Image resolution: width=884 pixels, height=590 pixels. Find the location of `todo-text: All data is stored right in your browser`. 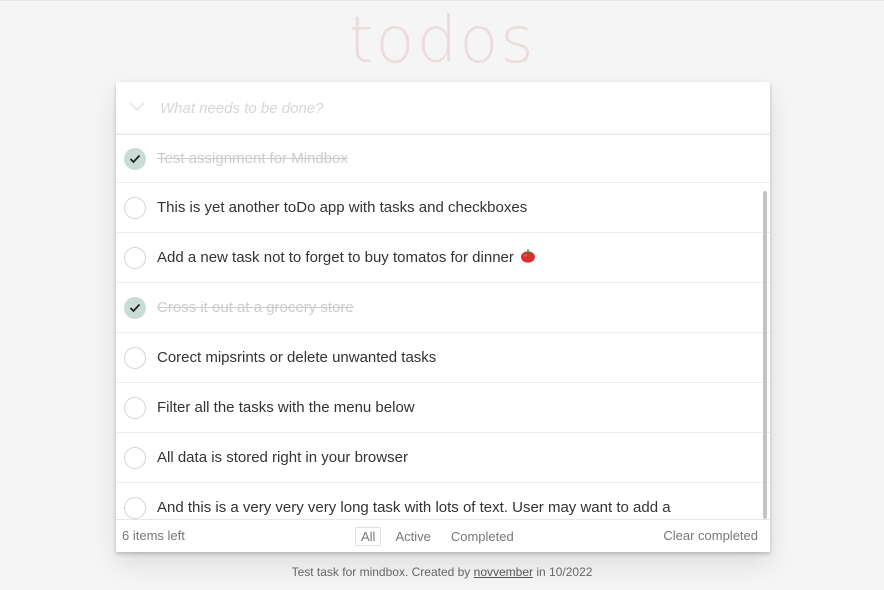

todo-text: All data is stored right in your browser is located at coordinates (456, 457).